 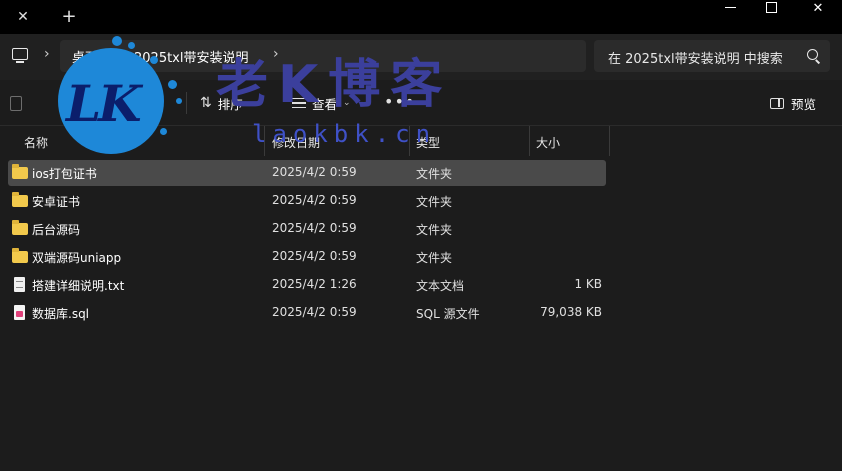 What do you see at coordinates (731, 8) in the screenshot?
I see `minimize-button` at bounding box center [731, 8].